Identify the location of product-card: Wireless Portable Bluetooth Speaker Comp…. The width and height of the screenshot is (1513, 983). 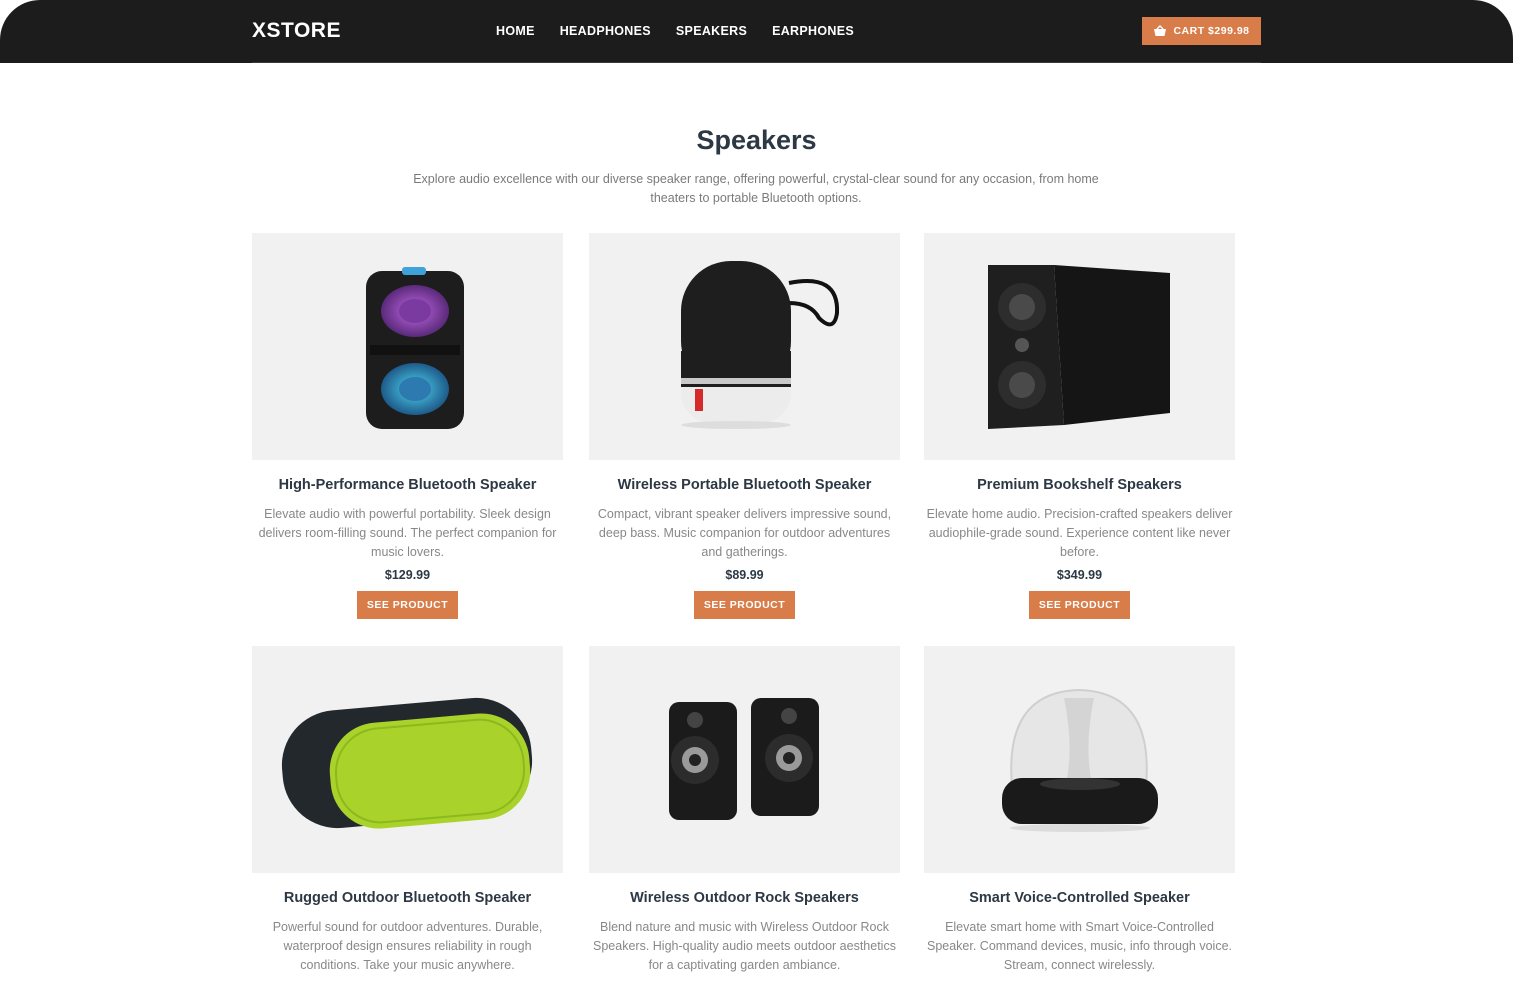
(744, 426).